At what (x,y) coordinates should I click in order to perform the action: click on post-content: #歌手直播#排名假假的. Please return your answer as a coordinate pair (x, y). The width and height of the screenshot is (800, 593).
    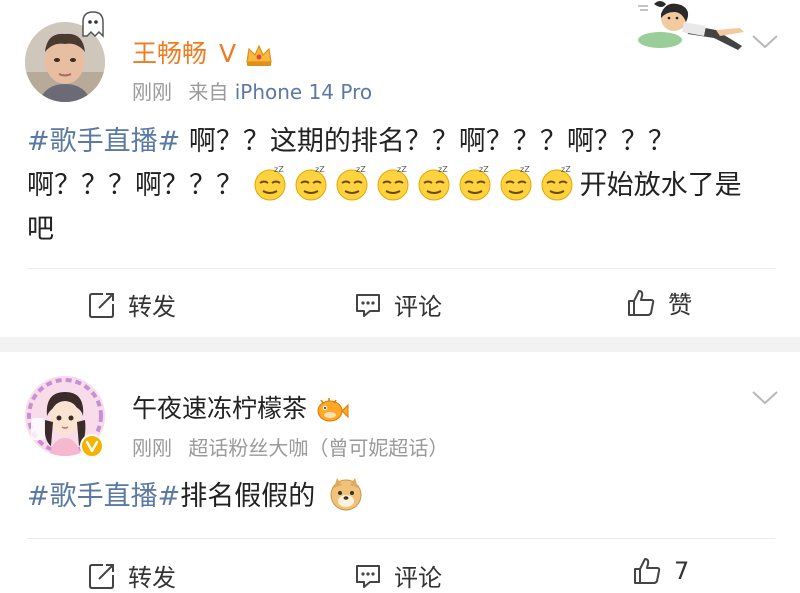
    Looking at the image, I should click on (198, 497).